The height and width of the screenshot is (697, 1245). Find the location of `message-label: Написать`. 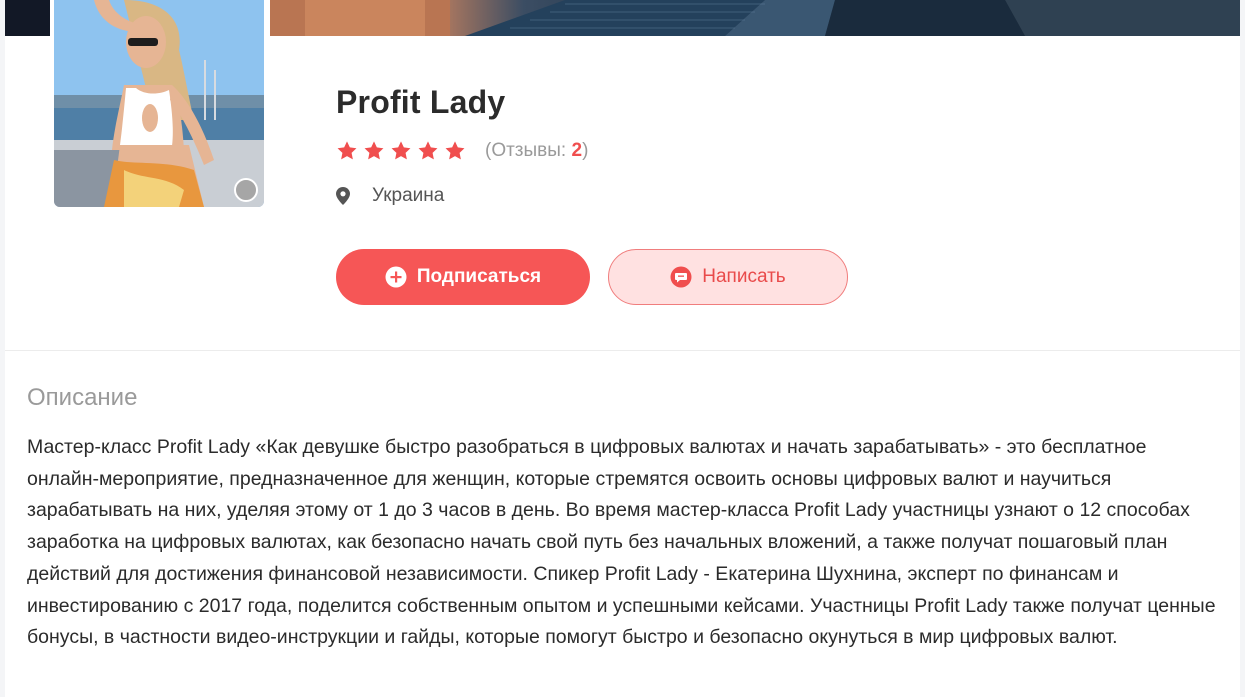

message-label: Написать is located at coordinates (744, 276).